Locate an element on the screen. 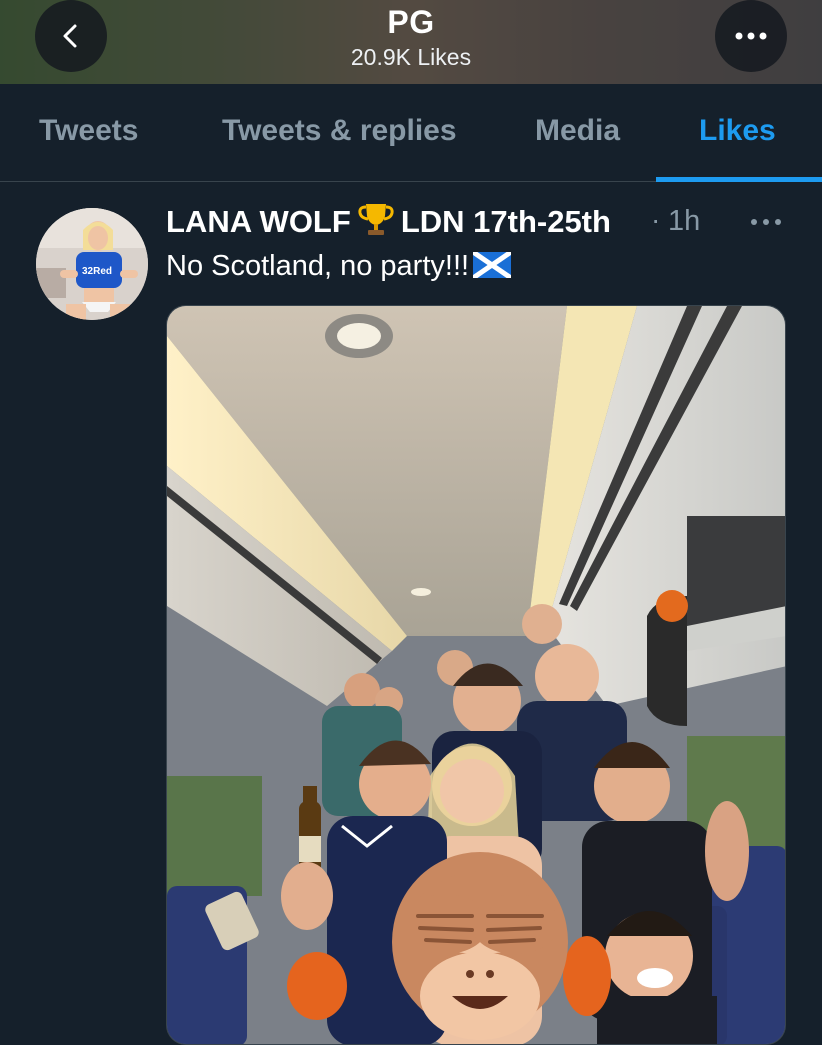  profile-tabs: Tweets Tweets & replies Media Likes is located at coordinates (411, 133).